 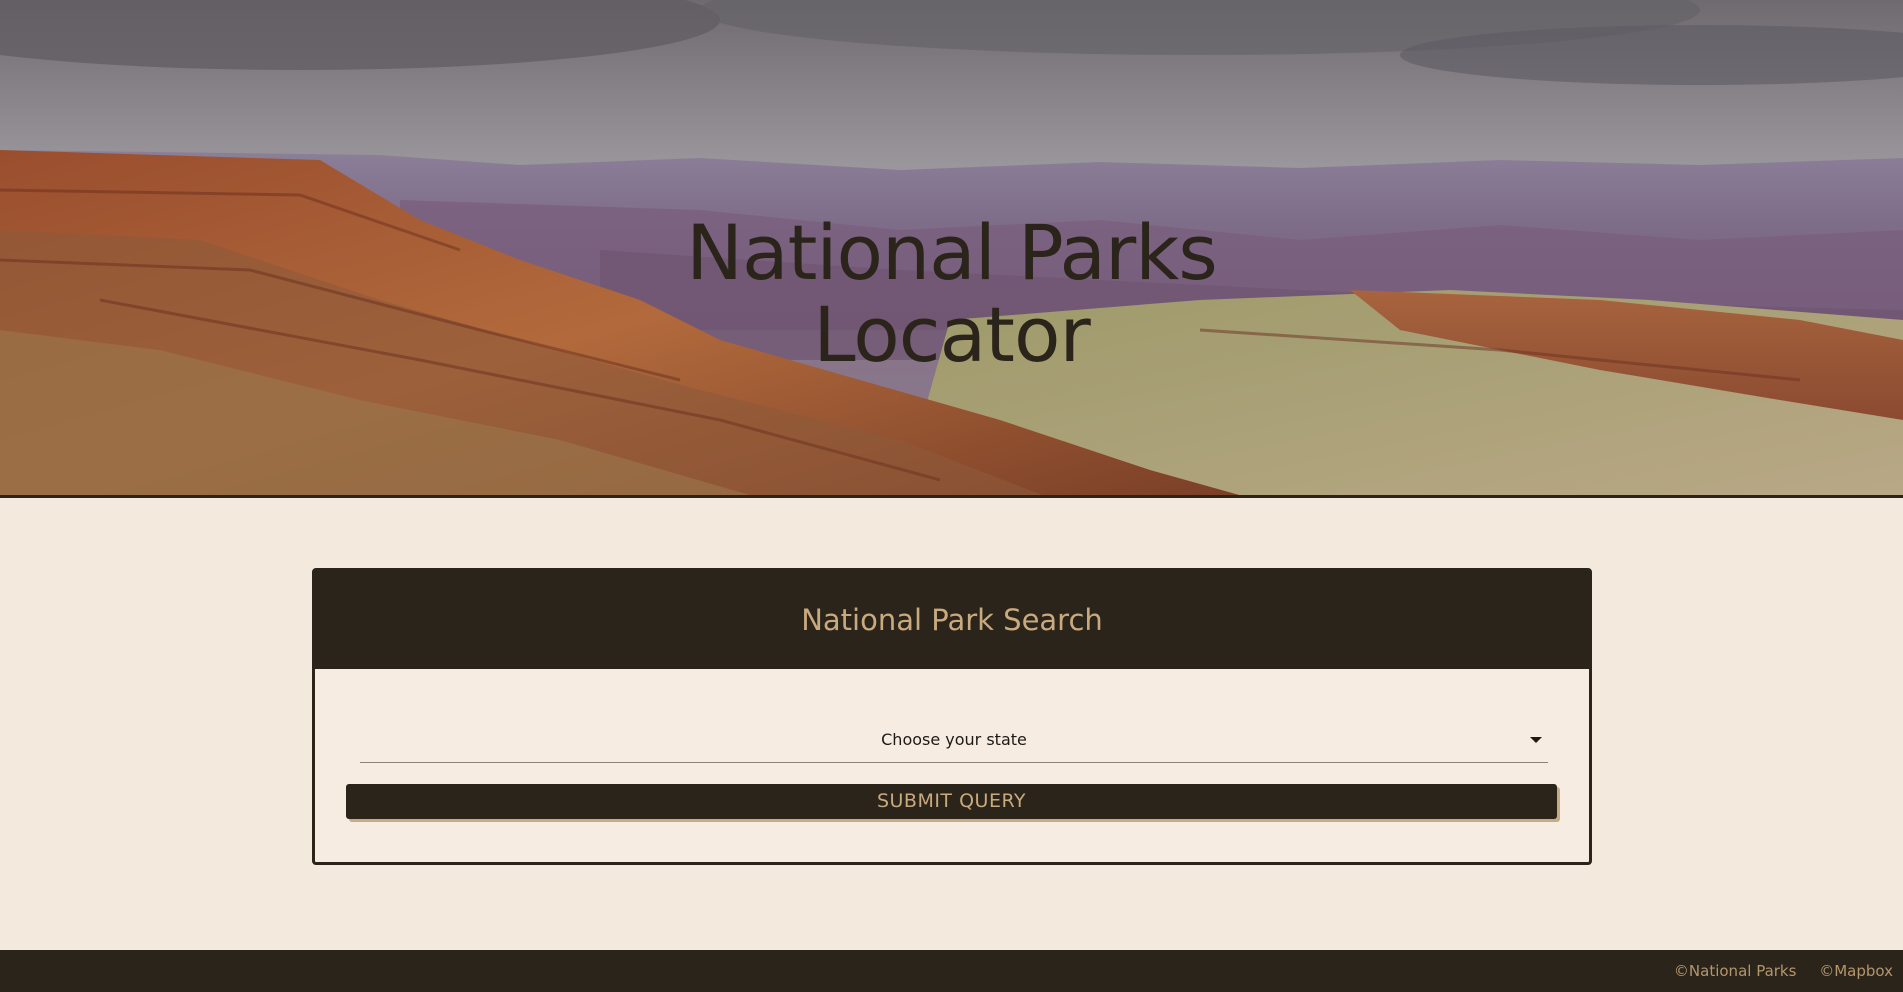 What do you see at coordinates (1536, 740) in the screenshot?
I see `caret-down-icon` at bounding box center [1536, 740].